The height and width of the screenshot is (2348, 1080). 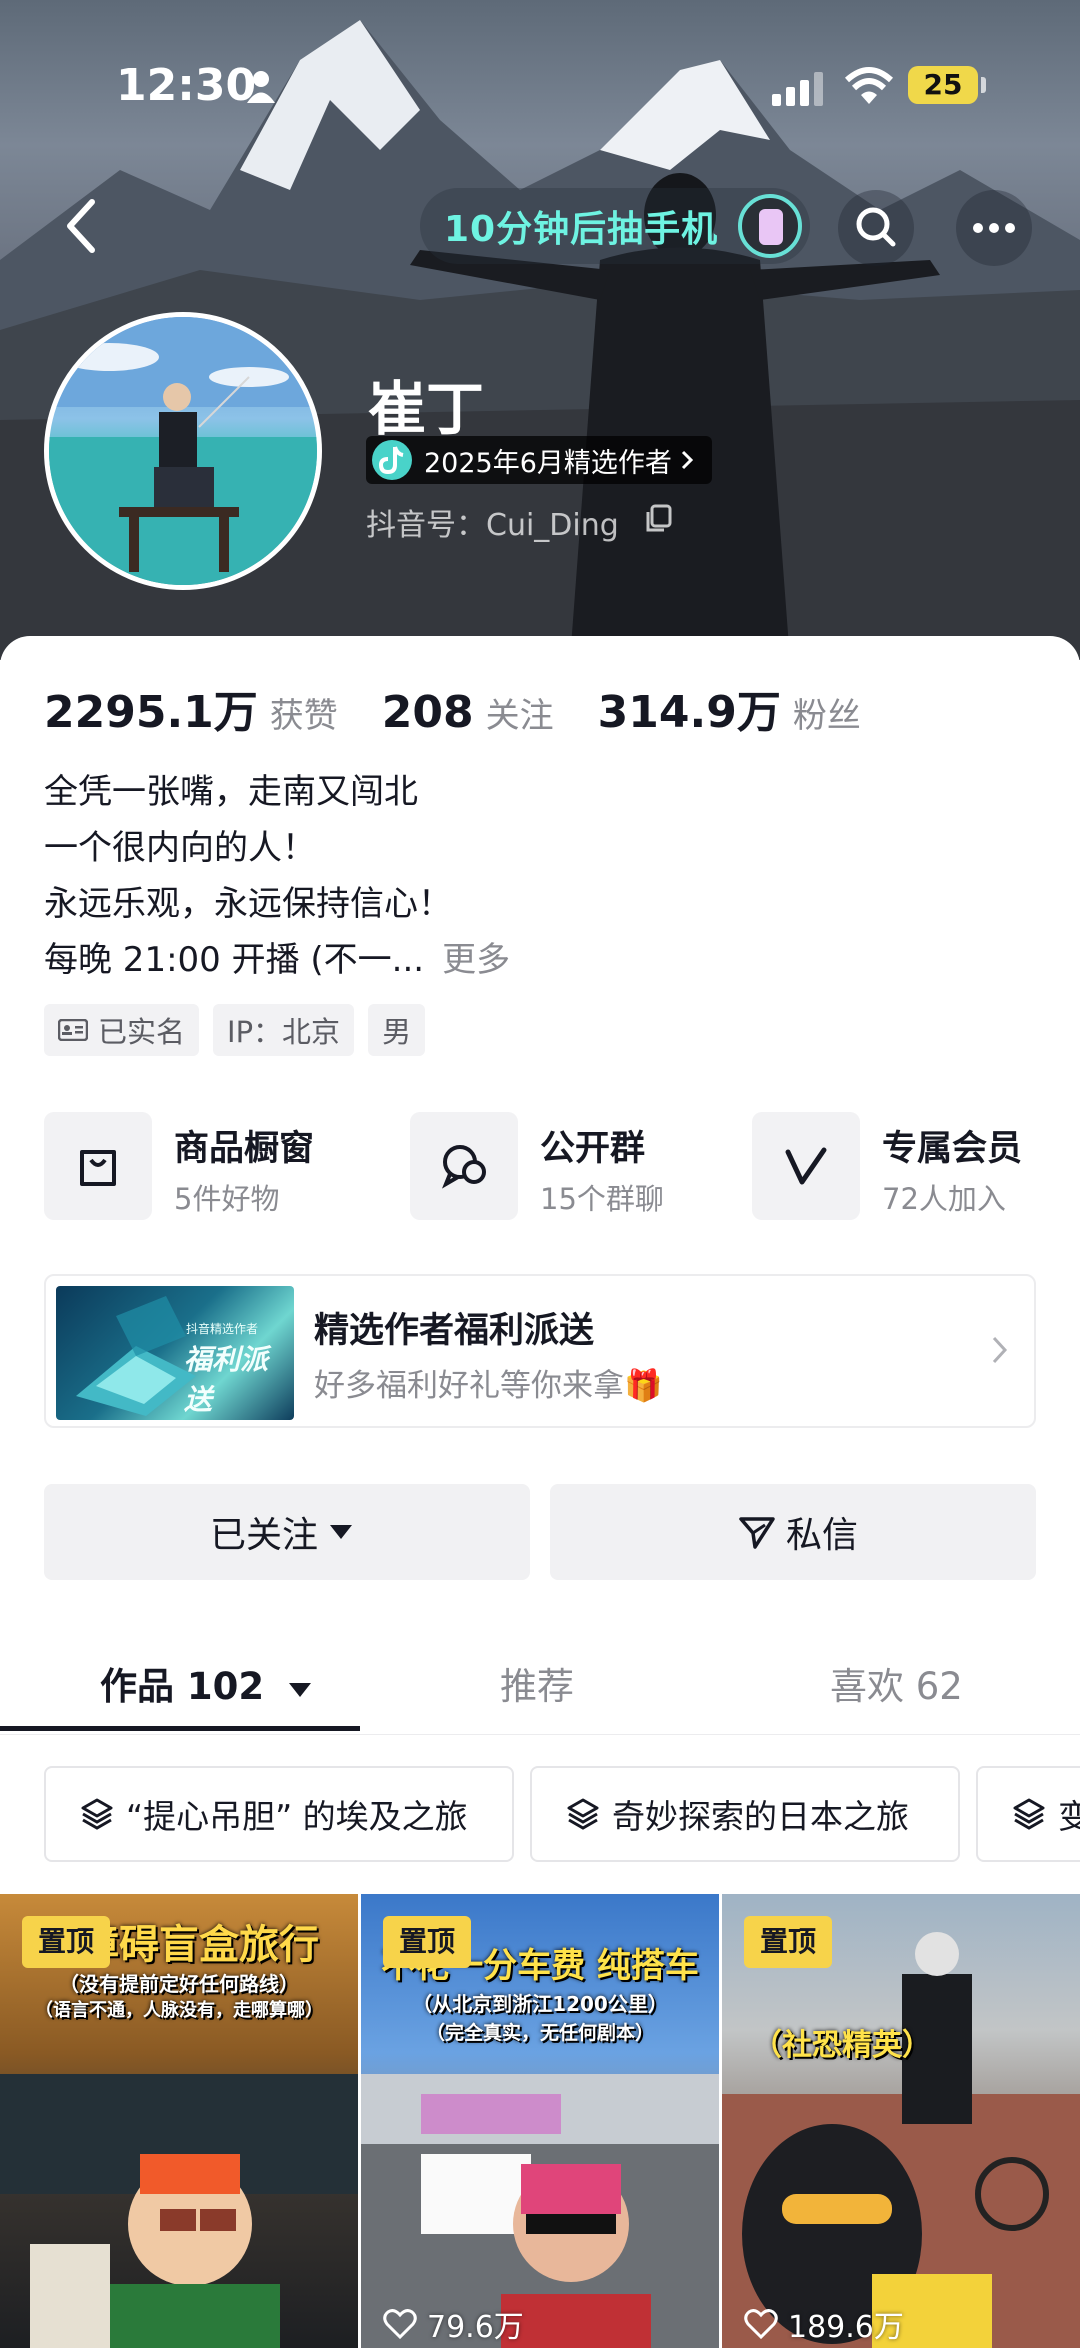 What do you see at coordinates (797, 89) in the screenshot?
I see `signal-icon` at bounding box center [797, 89].